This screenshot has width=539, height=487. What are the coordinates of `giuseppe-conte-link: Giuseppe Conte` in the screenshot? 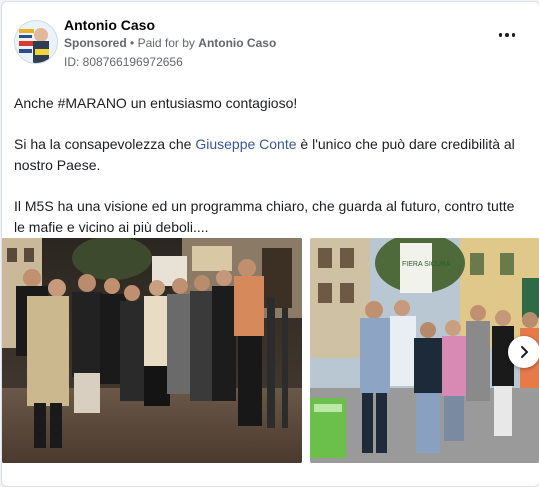 It's located at (245, 144).